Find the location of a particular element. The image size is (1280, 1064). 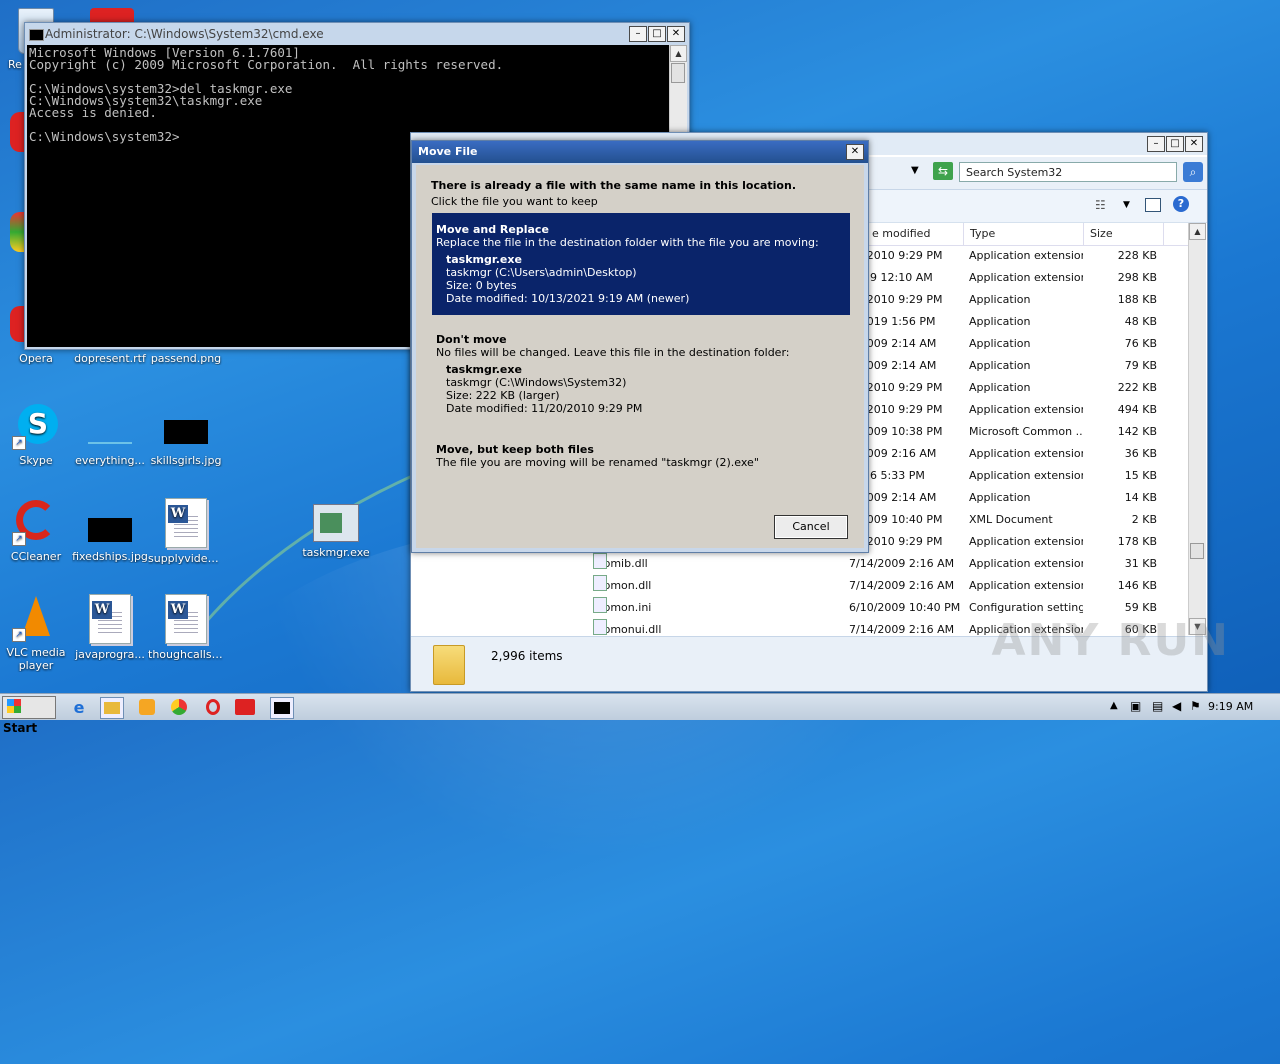

refresh-icon: ⇆ is located at coordinates (943, 171).